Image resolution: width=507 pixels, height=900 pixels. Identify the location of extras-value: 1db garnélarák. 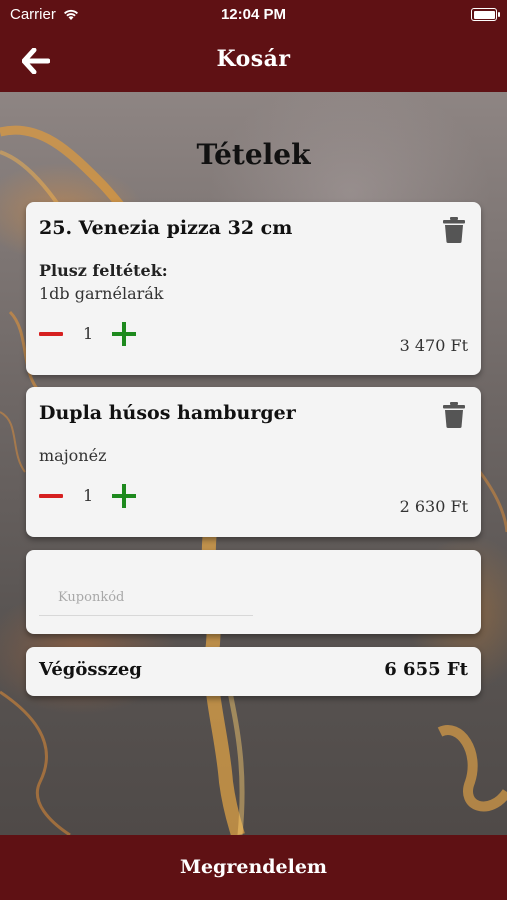
(101, 293).